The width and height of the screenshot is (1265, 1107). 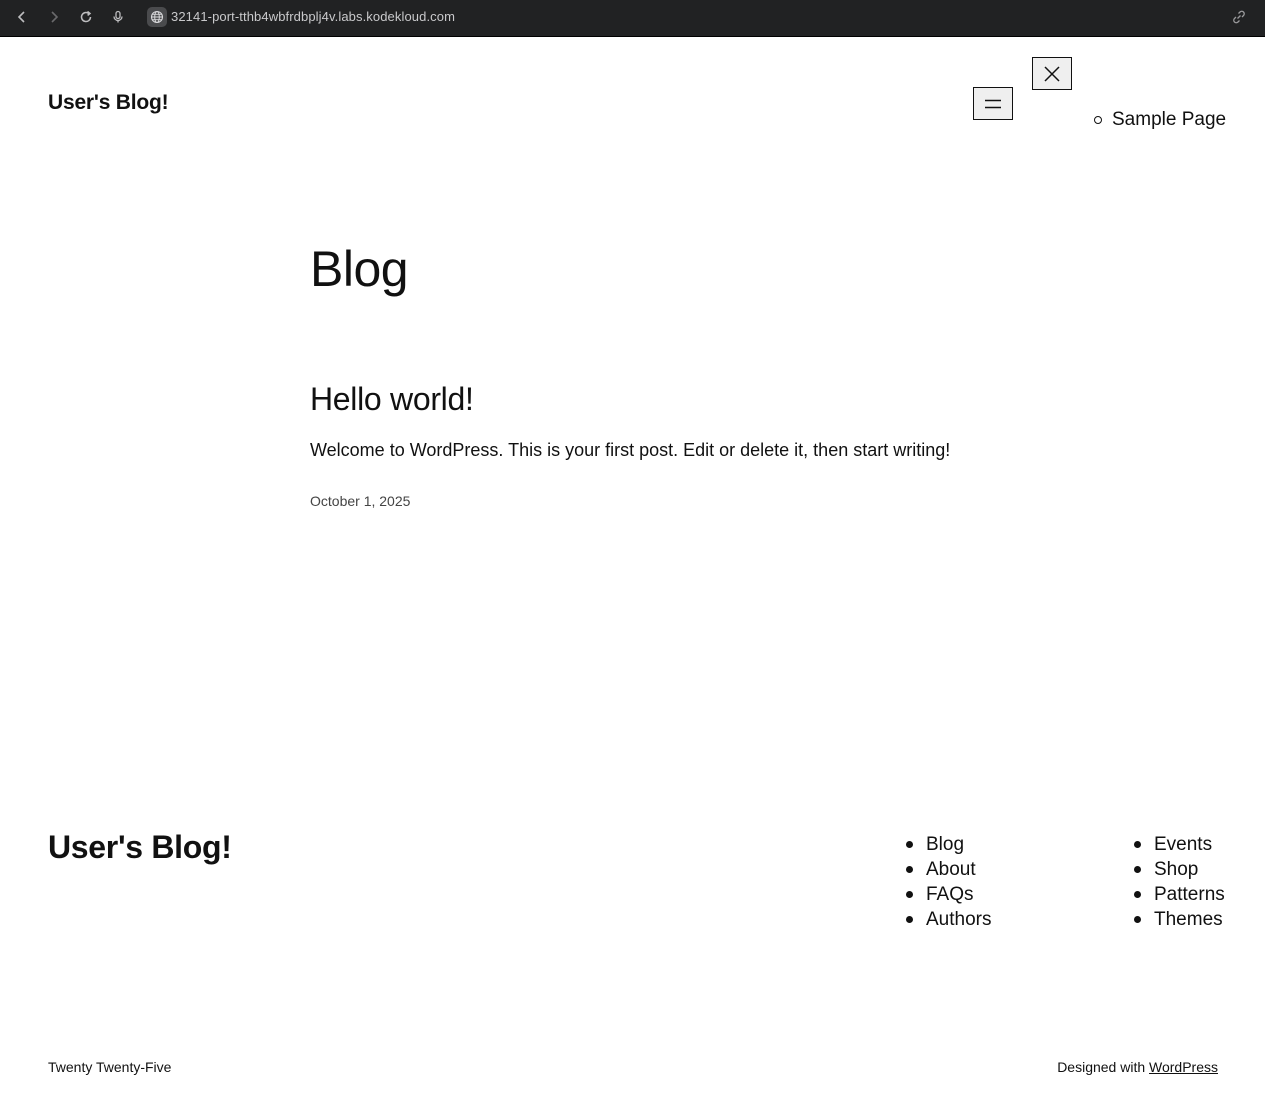 What do you see at coordinates (108, 103) in the screenshot?
I see `site-title: User's Blog!` at bounding box center [108, 103].